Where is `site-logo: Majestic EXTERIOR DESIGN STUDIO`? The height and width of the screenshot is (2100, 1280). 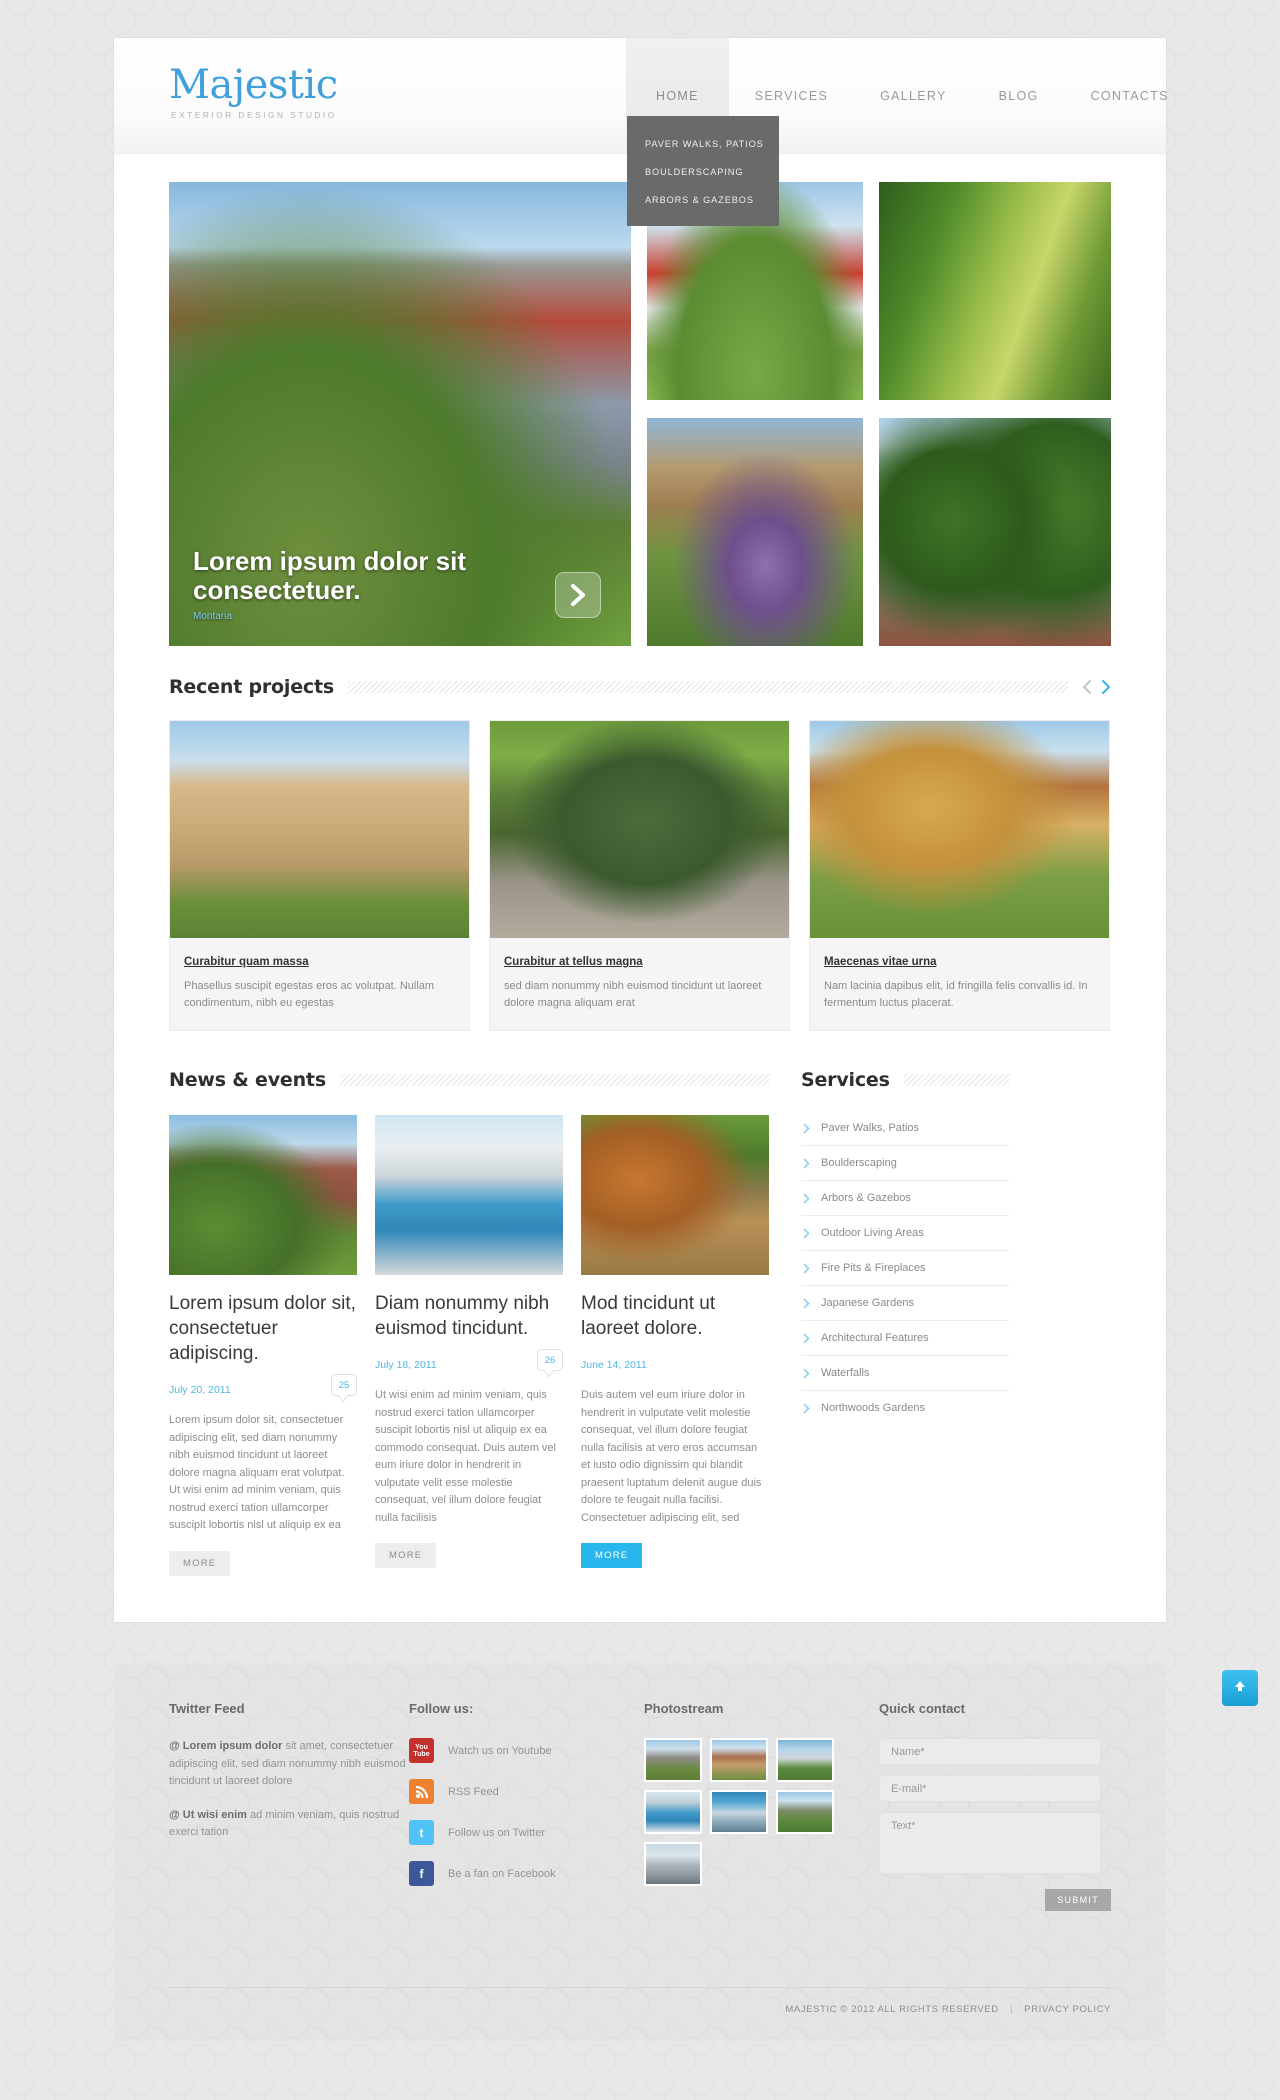 site-logo: Majestic EXTERIOR DESIGN STUDIO is located at coordinates (253, 91).